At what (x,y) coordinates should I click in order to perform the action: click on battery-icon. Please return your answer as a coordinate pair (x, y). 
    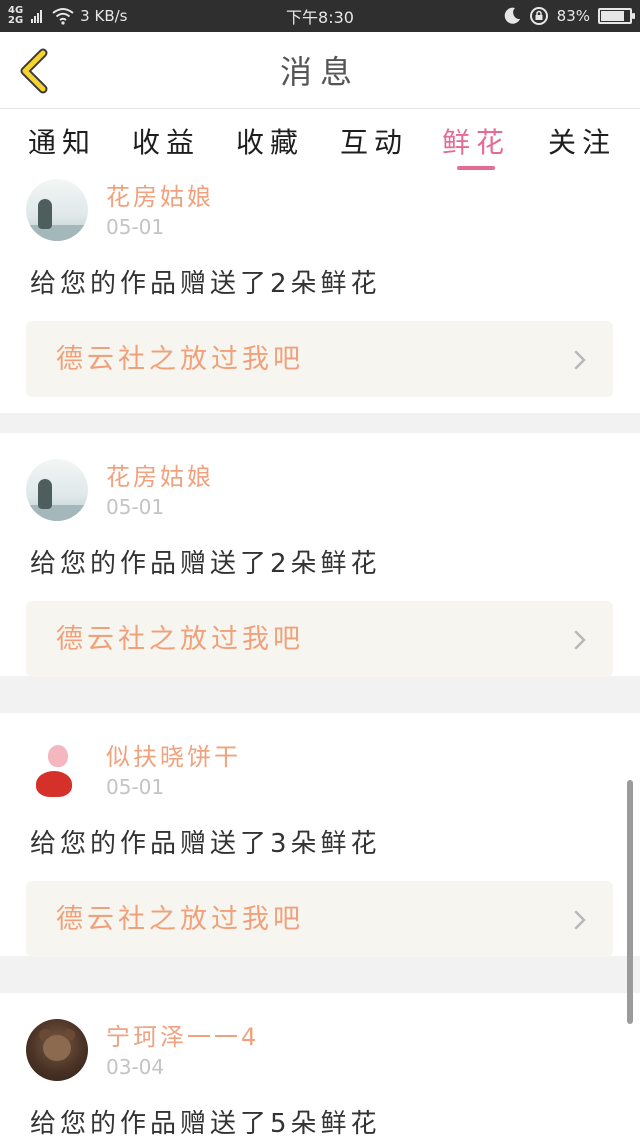
    Looking at the image, I should click on (616, 16).